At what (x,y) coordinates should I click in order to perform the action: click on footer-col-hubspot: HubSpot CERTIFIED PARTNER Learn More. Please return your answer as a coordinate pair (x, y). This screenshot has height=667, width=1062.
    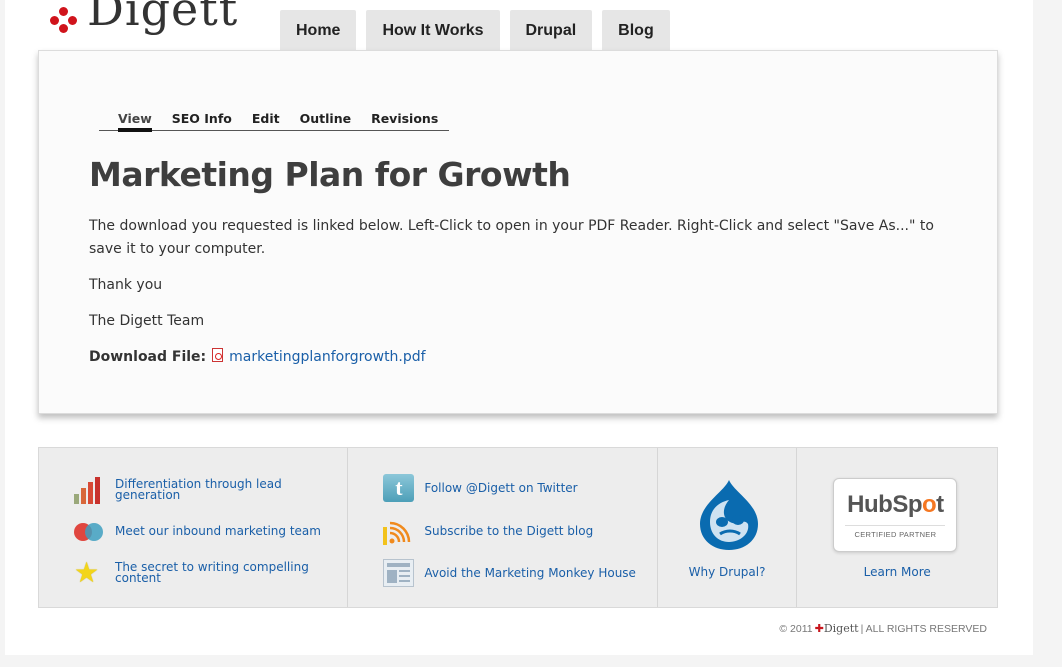
    Looking at the image, I should click on (897, 527).